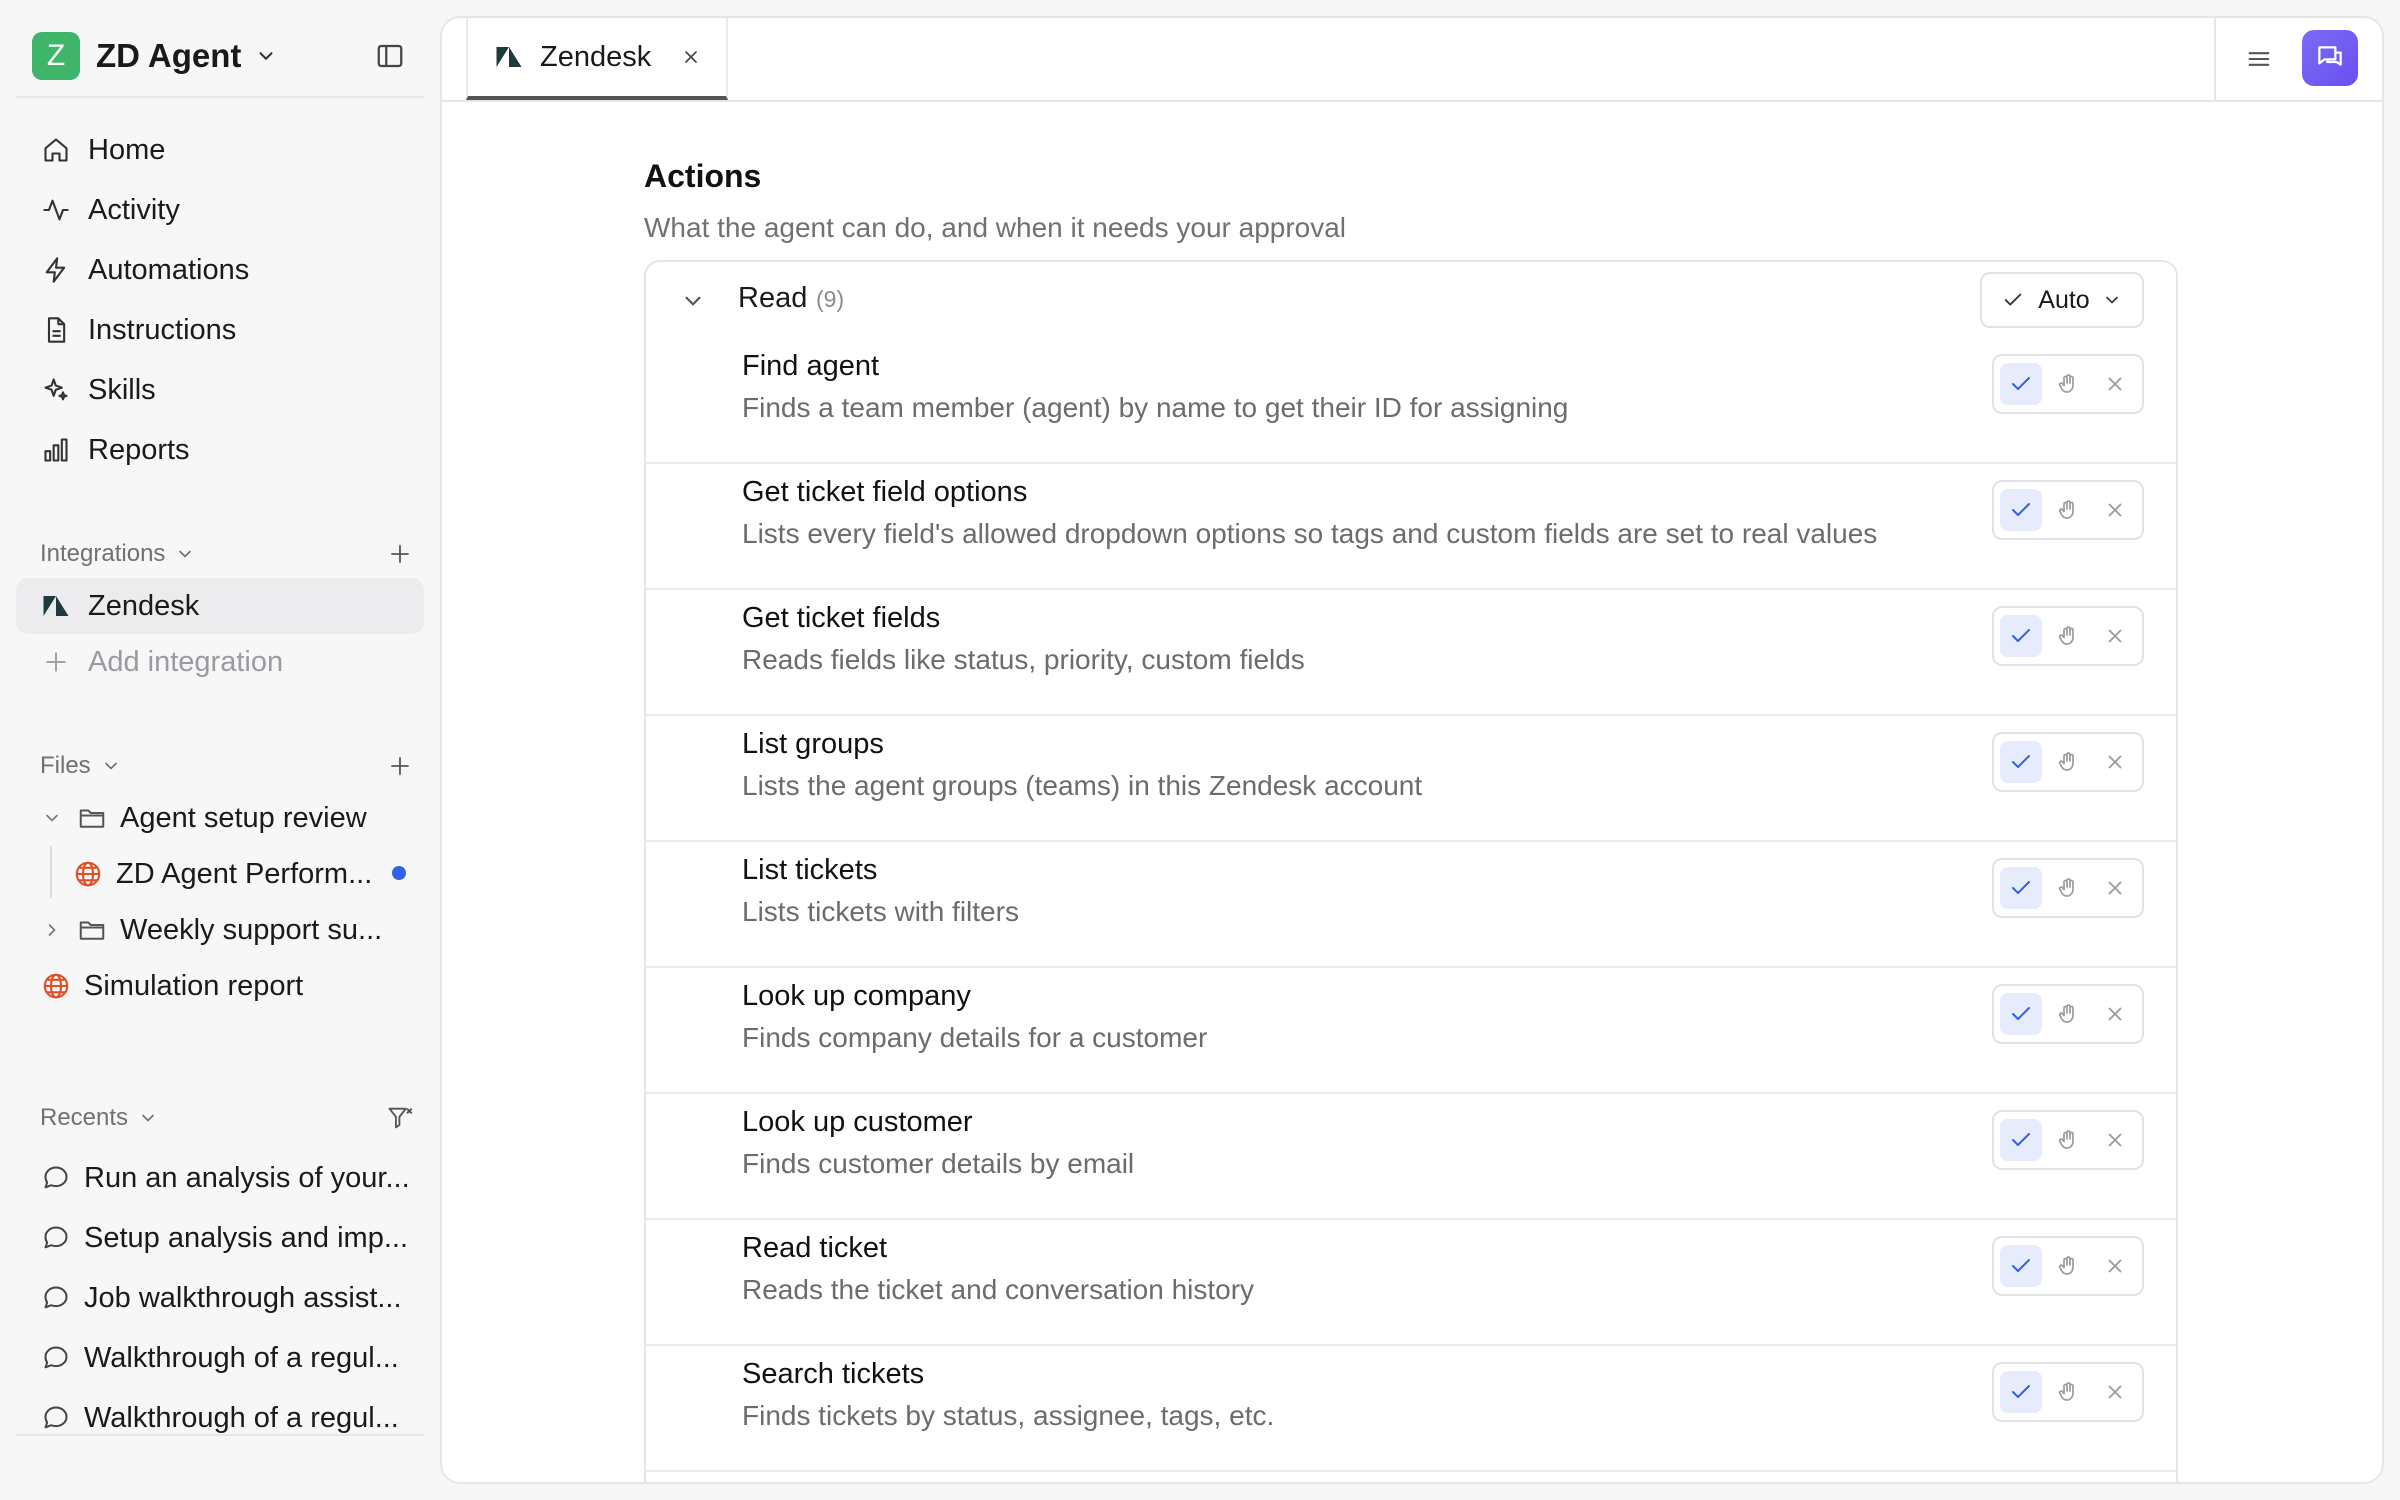 The height and width of the screenshot is (1500, 2400). Describe the element at coordinates (2259, 59) in the screenshot. I see `menu-icon` at that location.